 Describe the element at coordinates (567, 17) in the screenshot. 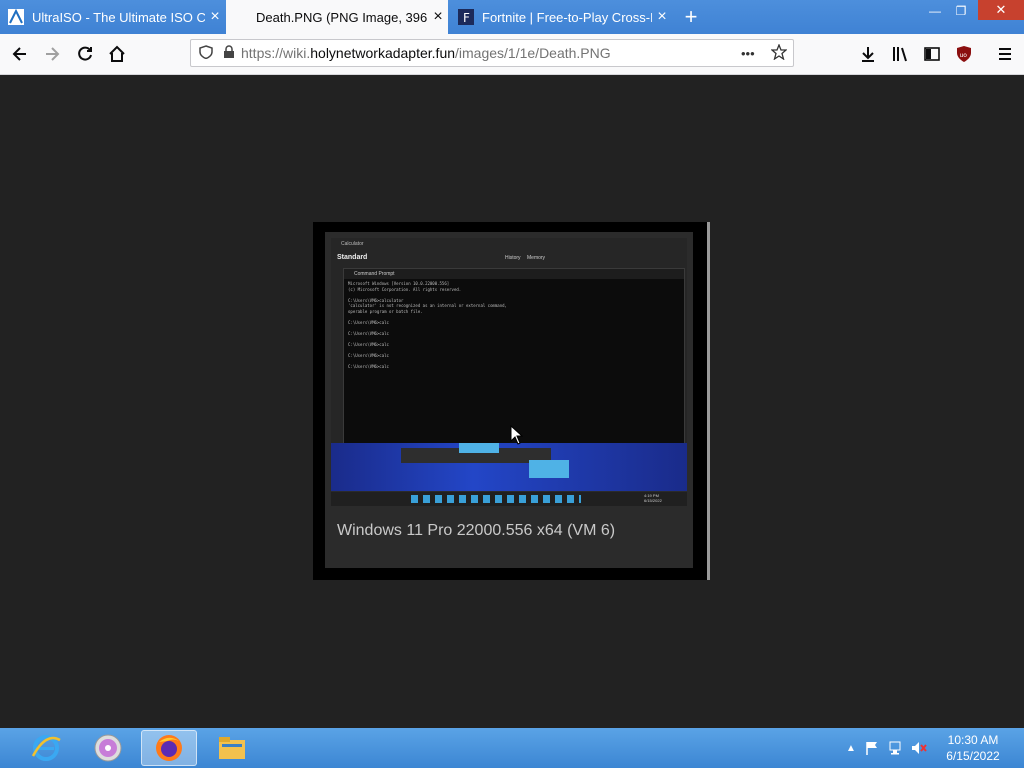

I see `tab-title: Fortnite | Free-to-Play Cross-P` at that location.